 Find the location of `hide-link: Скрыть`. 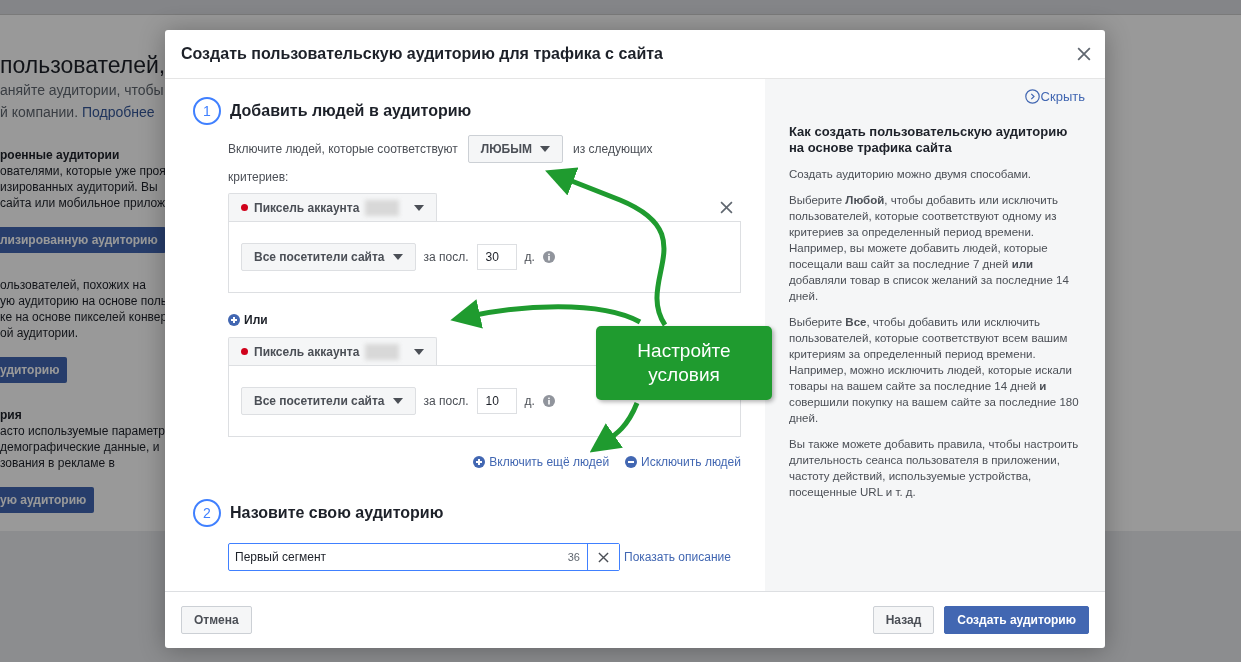

hide-link: Скрыть is located at coordinates (1054, 96).